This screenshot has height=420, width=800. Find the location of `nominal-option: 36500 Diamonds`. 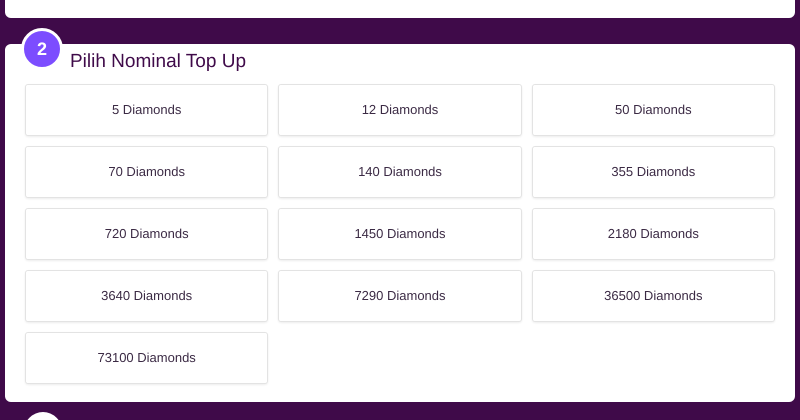

nominal-option: 36500 Diamonds is located at coordinates (653, 296).